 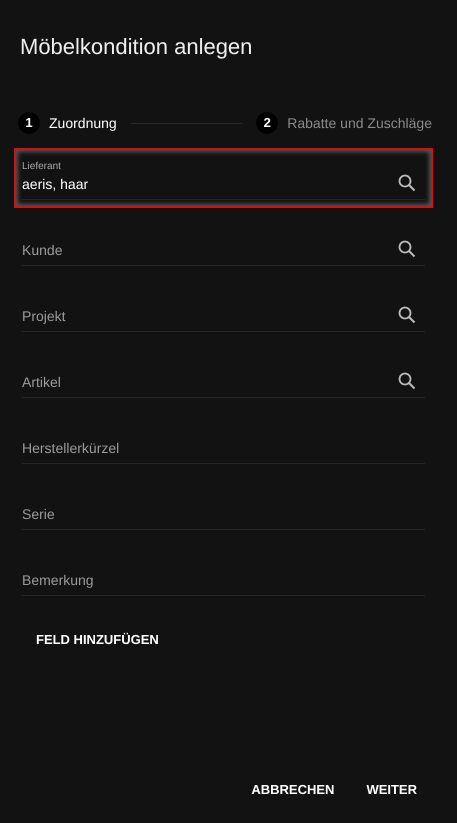 I want to click on text-input: Herstellerkürzel, so click(x=223, y=448).